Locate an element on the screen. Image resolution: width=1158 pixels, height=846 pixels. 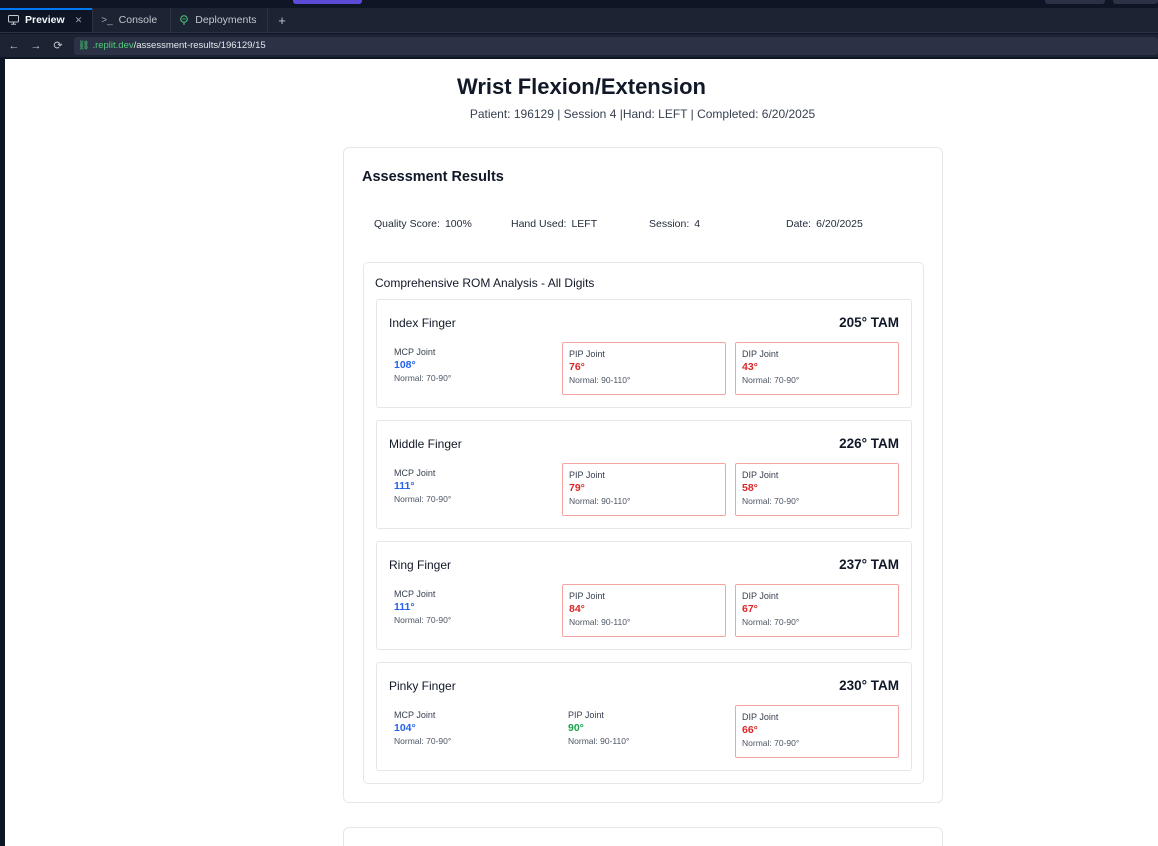
deploy-icon is located at coordinates (184, 20).